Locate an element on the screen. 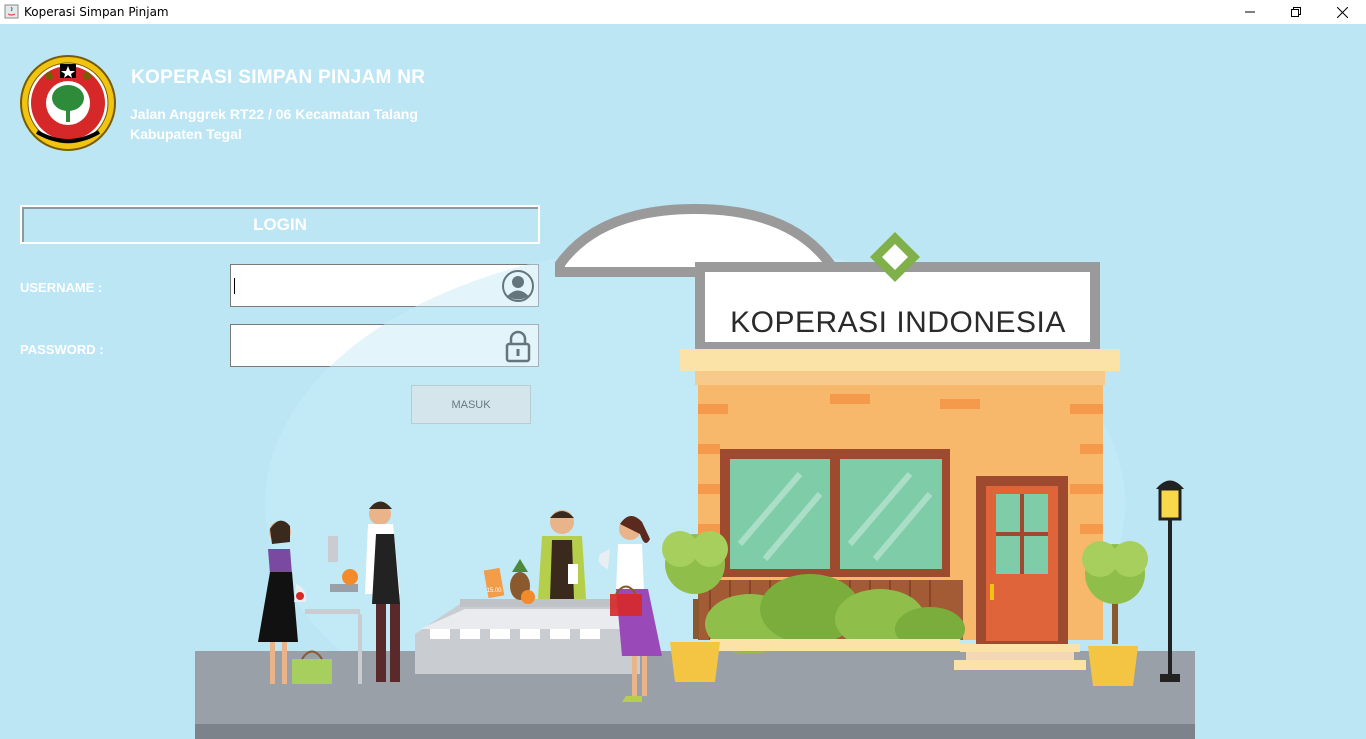 Image resolution: width=1366 pixels, height=739 pixels. koperasi-indonesia-emblem-icon is located at coordinates (68, 103).